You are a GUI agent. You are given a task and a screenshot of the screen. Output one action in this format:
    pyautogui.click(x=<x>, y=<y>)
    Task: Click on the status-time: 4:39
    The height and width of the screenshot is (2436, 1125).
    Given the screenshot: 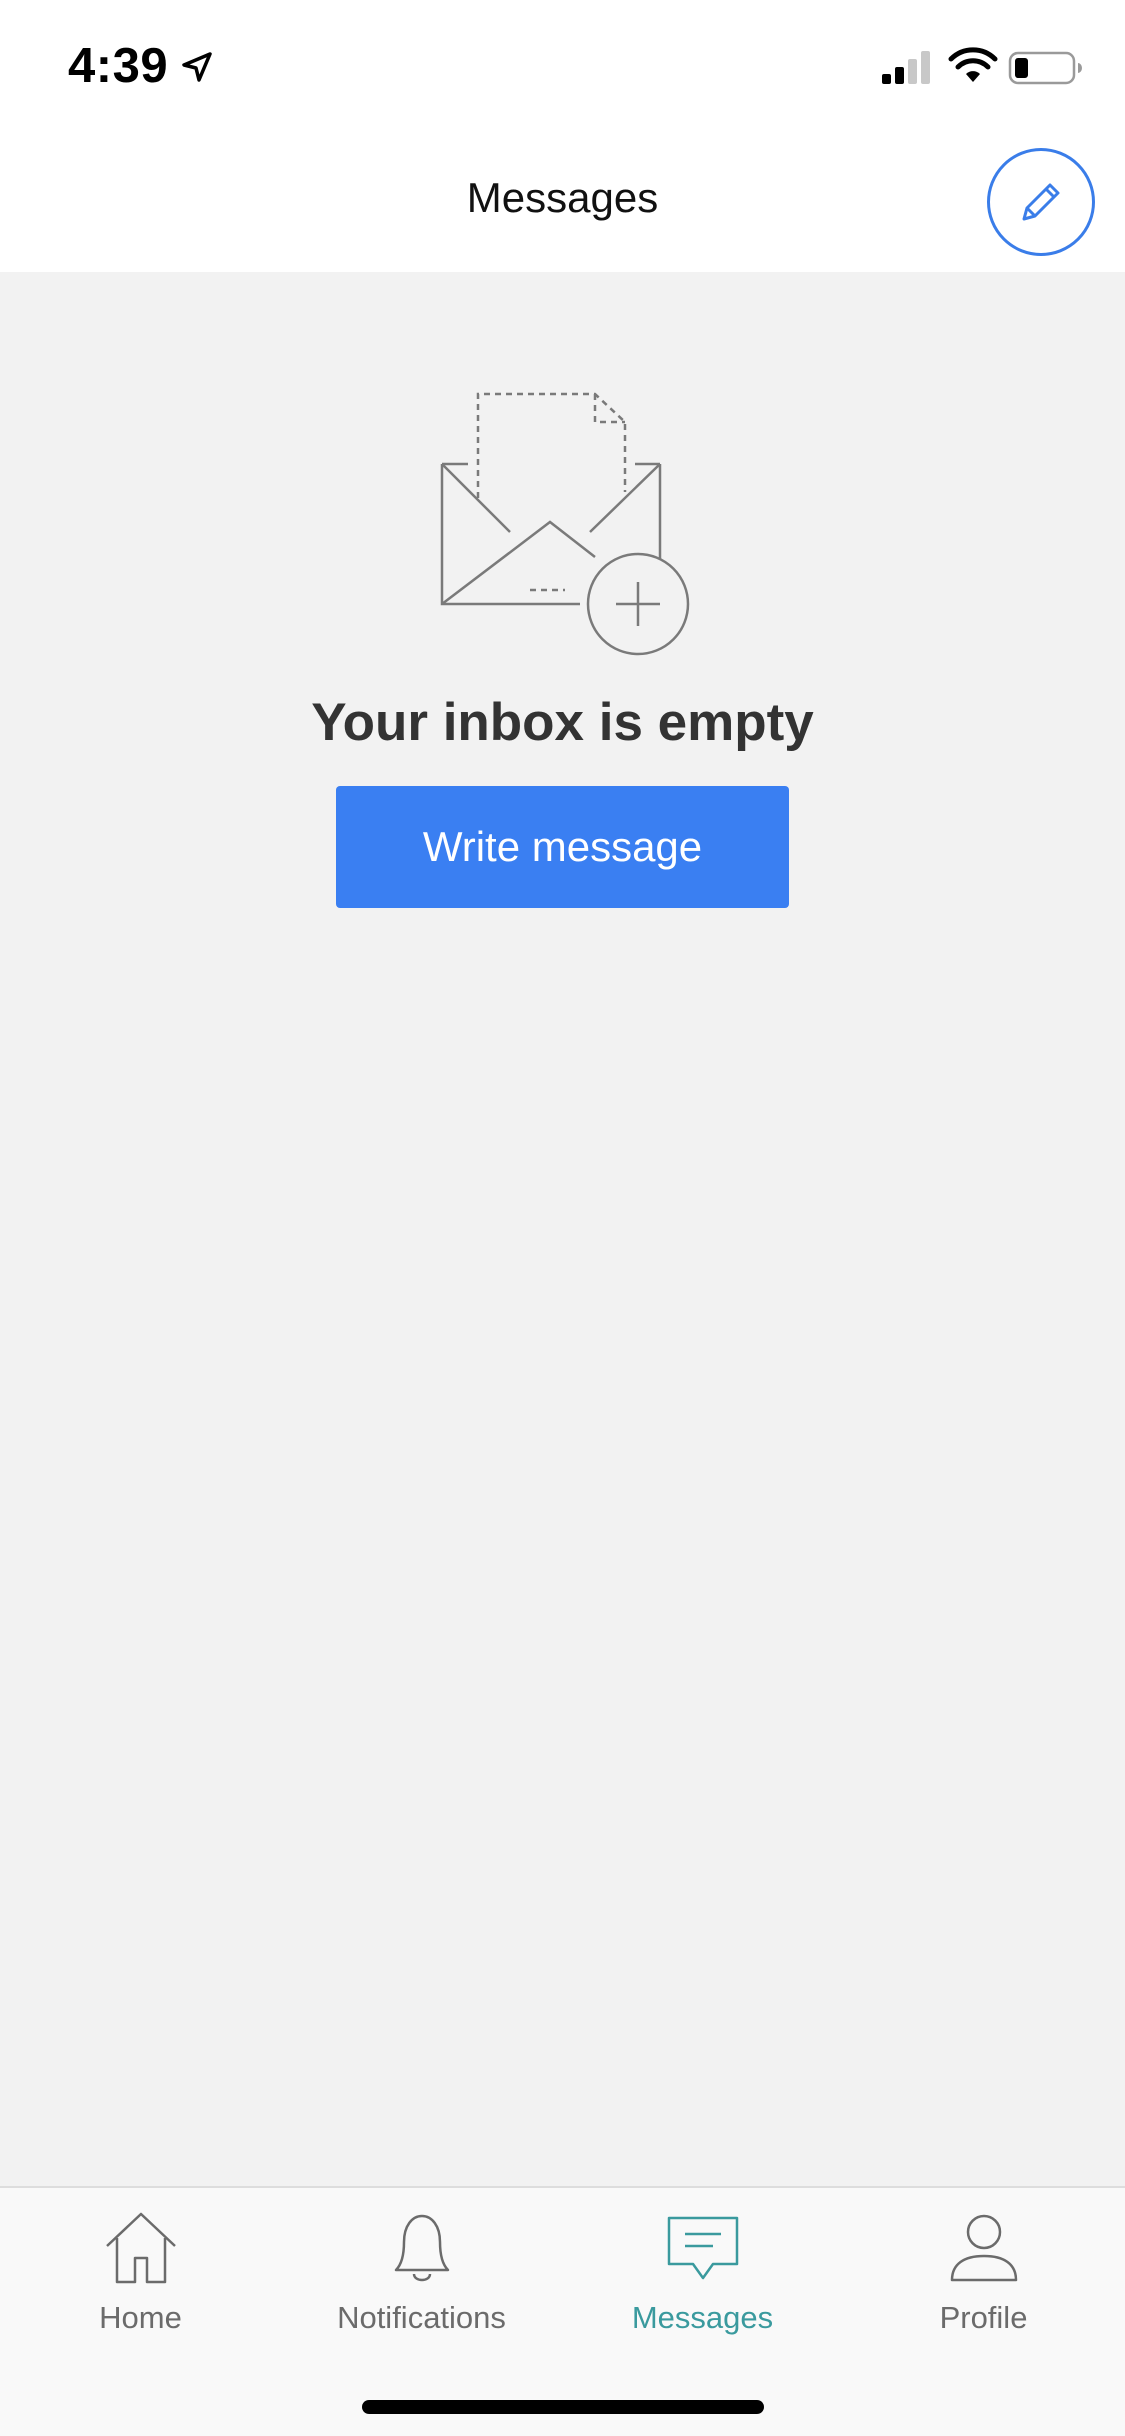 What is the action you would take?
    pyautogui.click(x=118, y=66)
    